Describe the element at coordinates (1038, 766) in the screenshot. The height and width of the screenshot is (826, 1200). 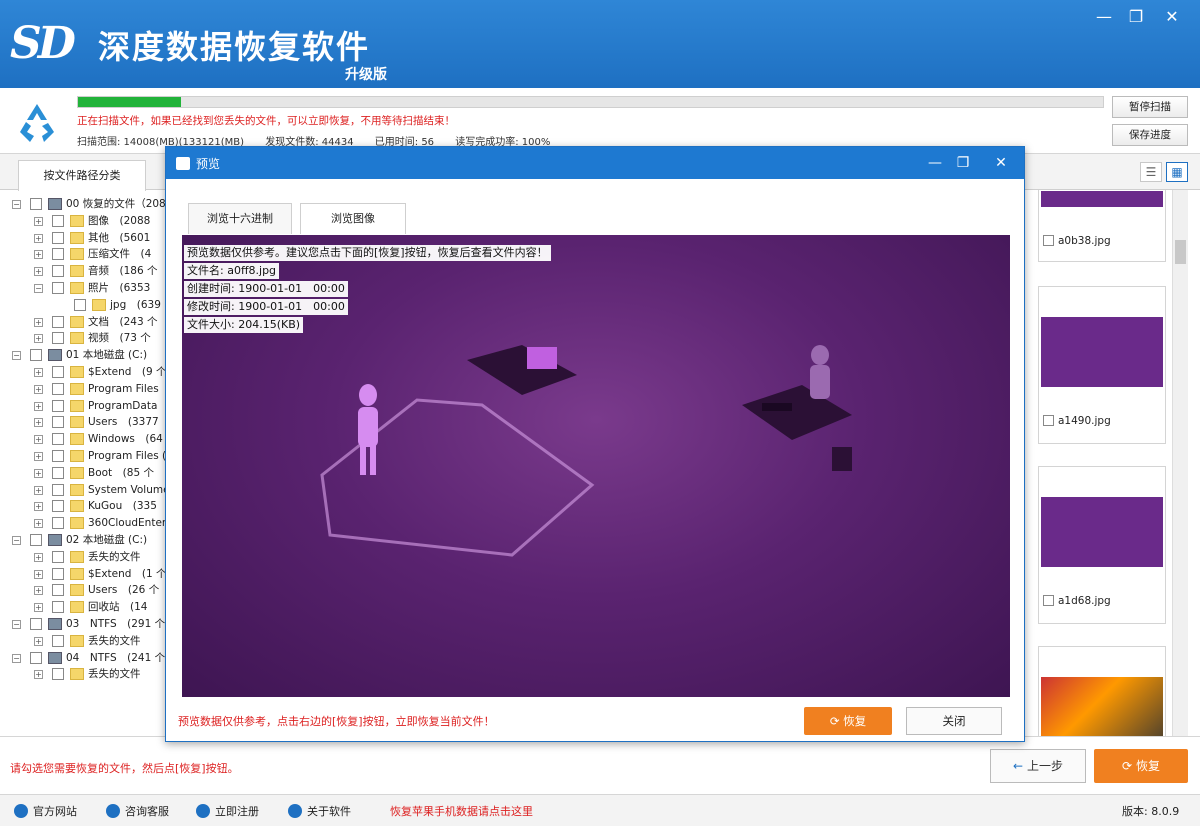
I see `previous-step-button: ← 上一步` at that location.